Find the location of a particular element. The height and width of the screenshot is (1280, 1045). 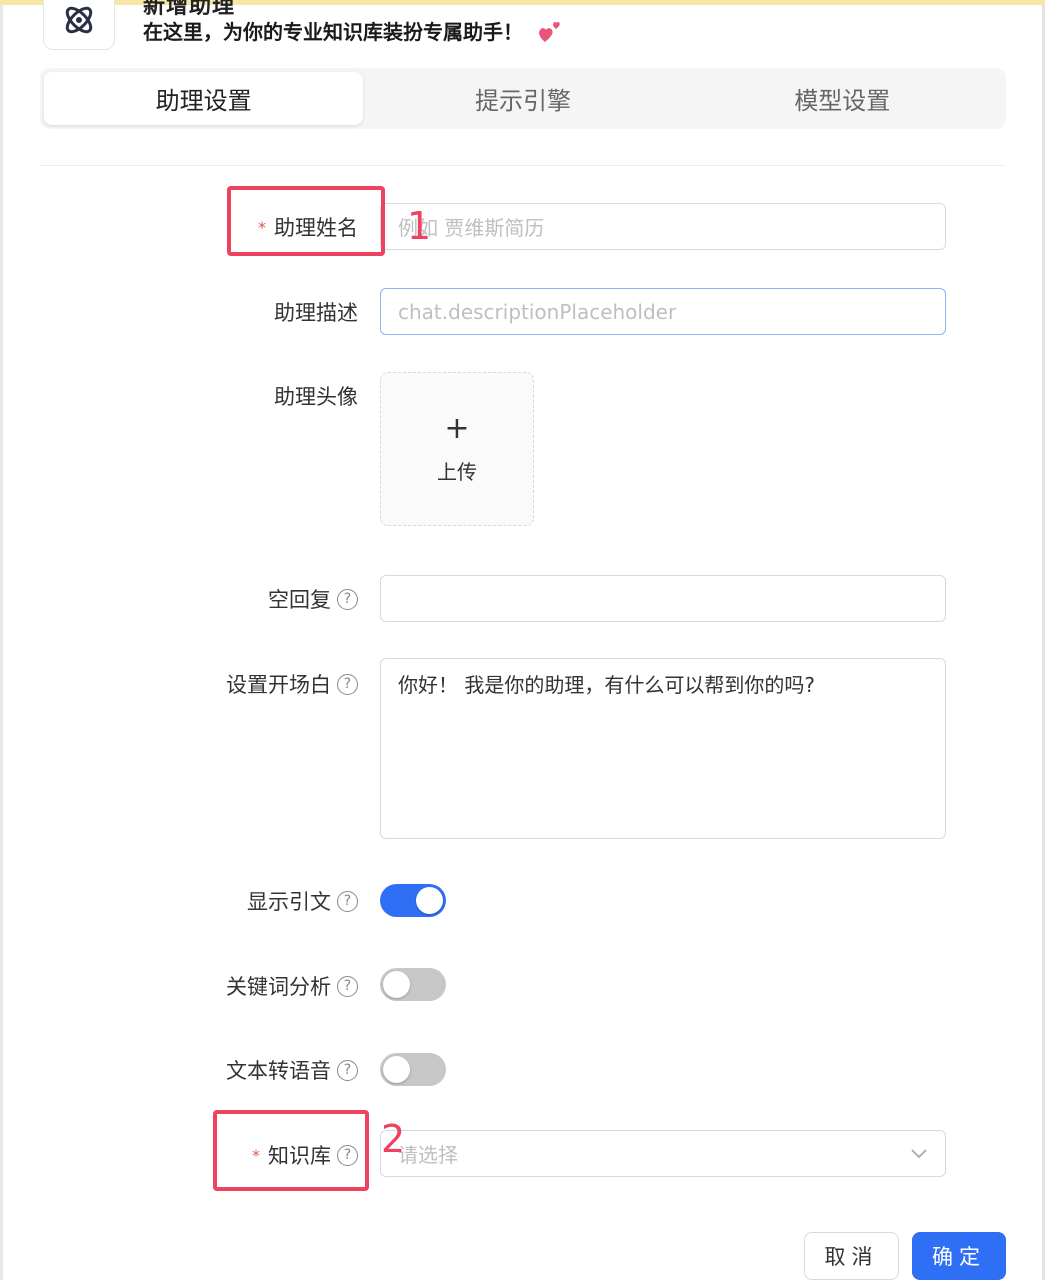

plus-icon: + is located at coordinates (457, 428).